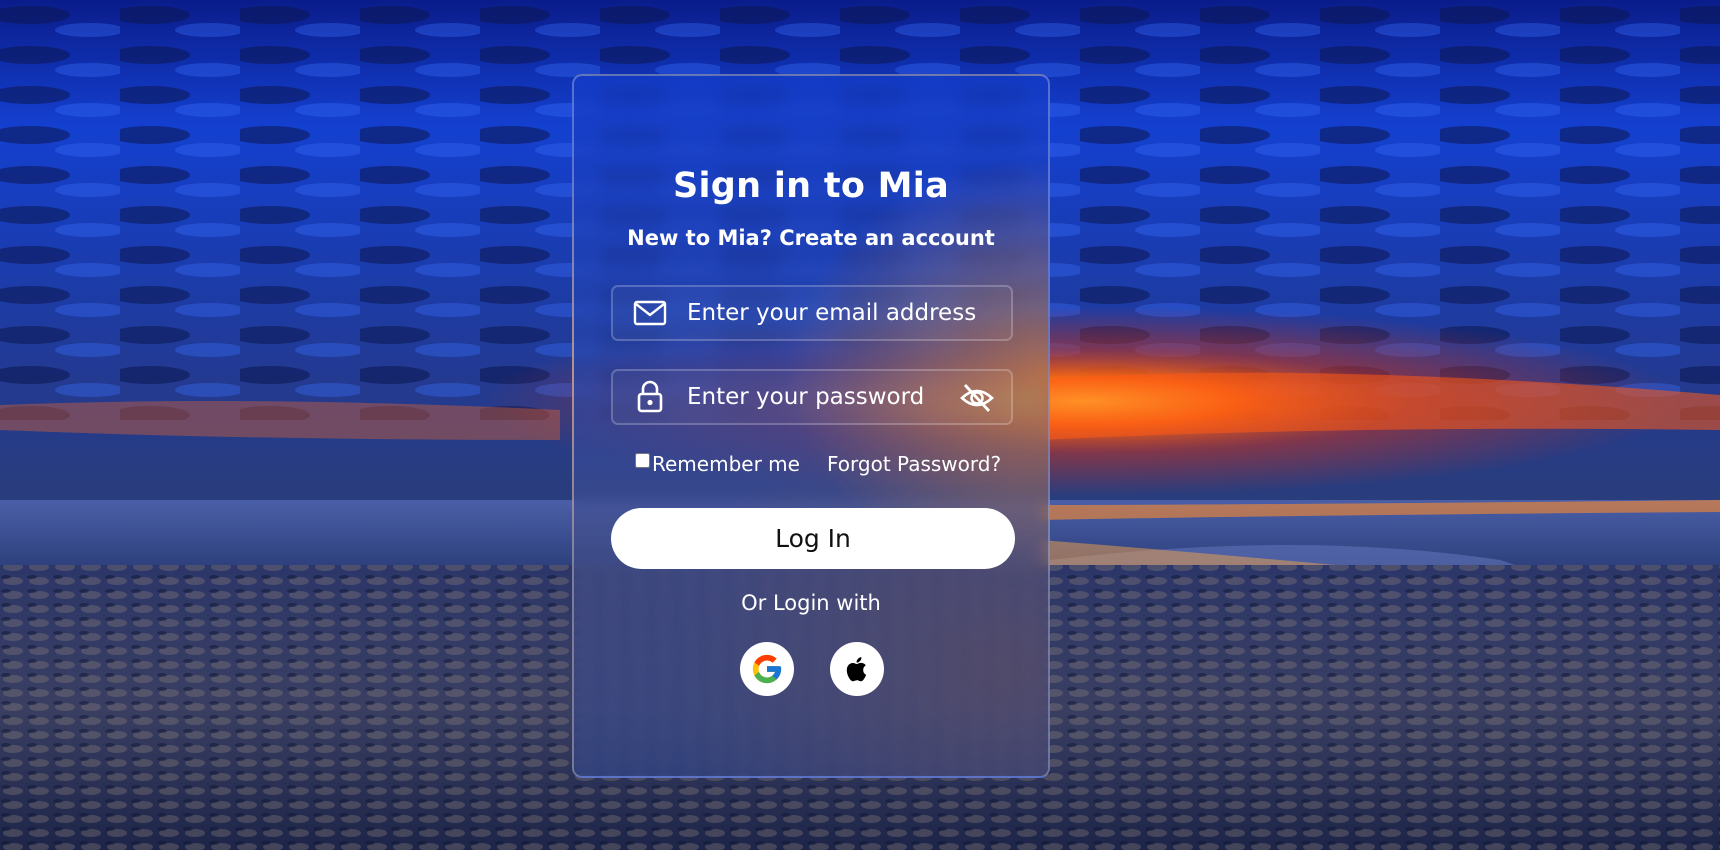 This screenshot has width=1720, height=850. I want to click on google-login-button, so click(767, 669).